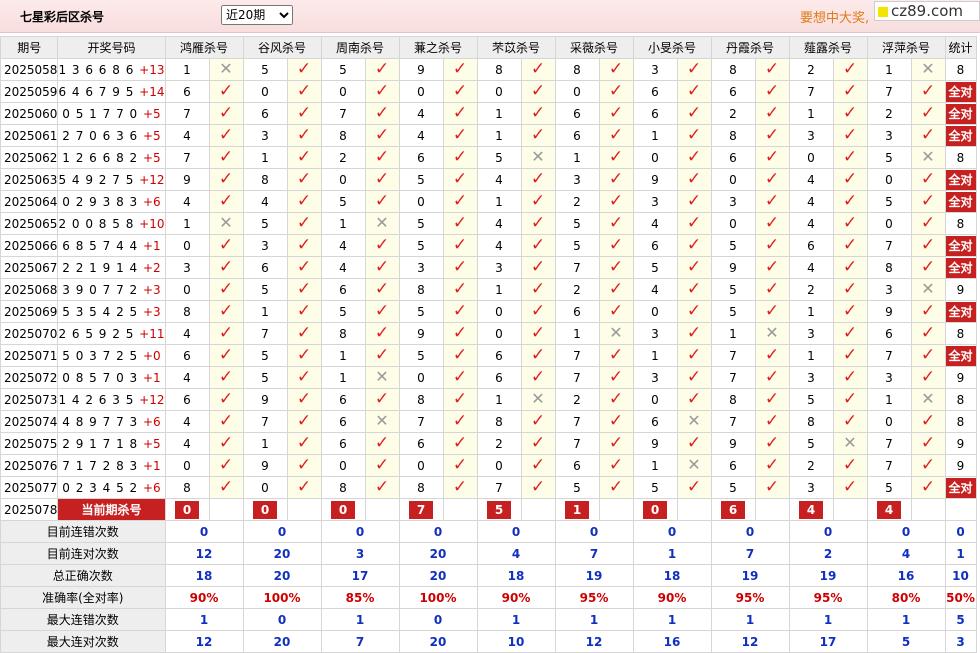 This screenshot has width=980, height=653. What do you see at coordinates (960, 333) in the screenshot?
I see `row-stat: 8` at bounding box center [960, 333].